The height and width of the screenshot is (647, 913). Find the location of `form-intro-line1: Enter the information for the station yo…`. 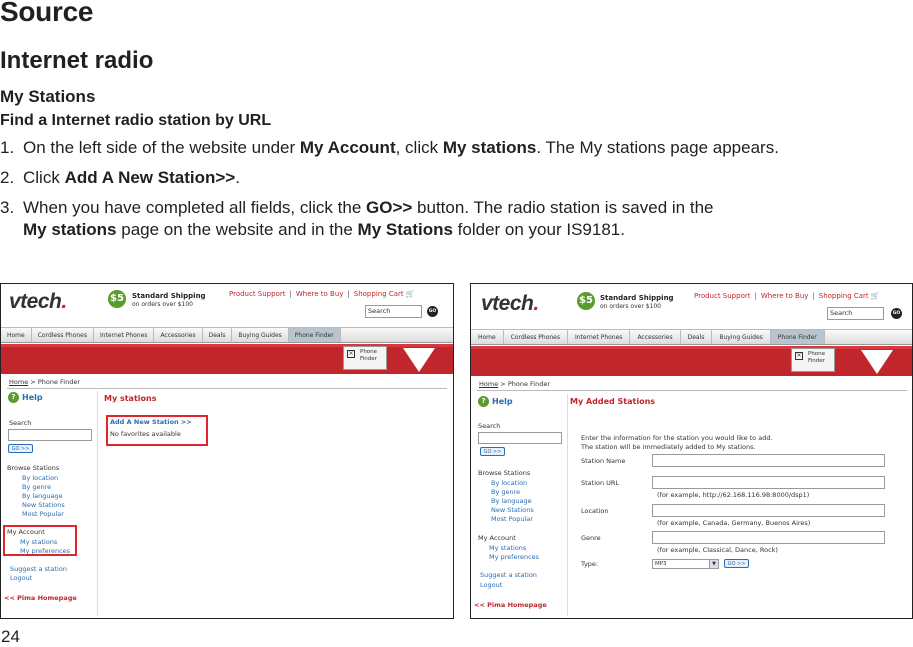

form-intro-line1: Enter the information for the station yo… is located at coordinates (677, 438).